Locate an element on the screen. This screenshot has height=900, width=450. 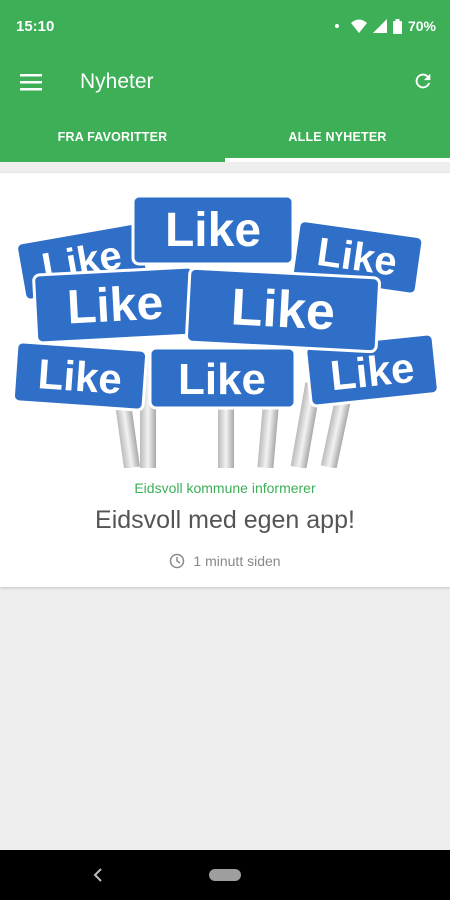
news-title: Eidsvoll med egen app! is located at coordinates (225, 520).